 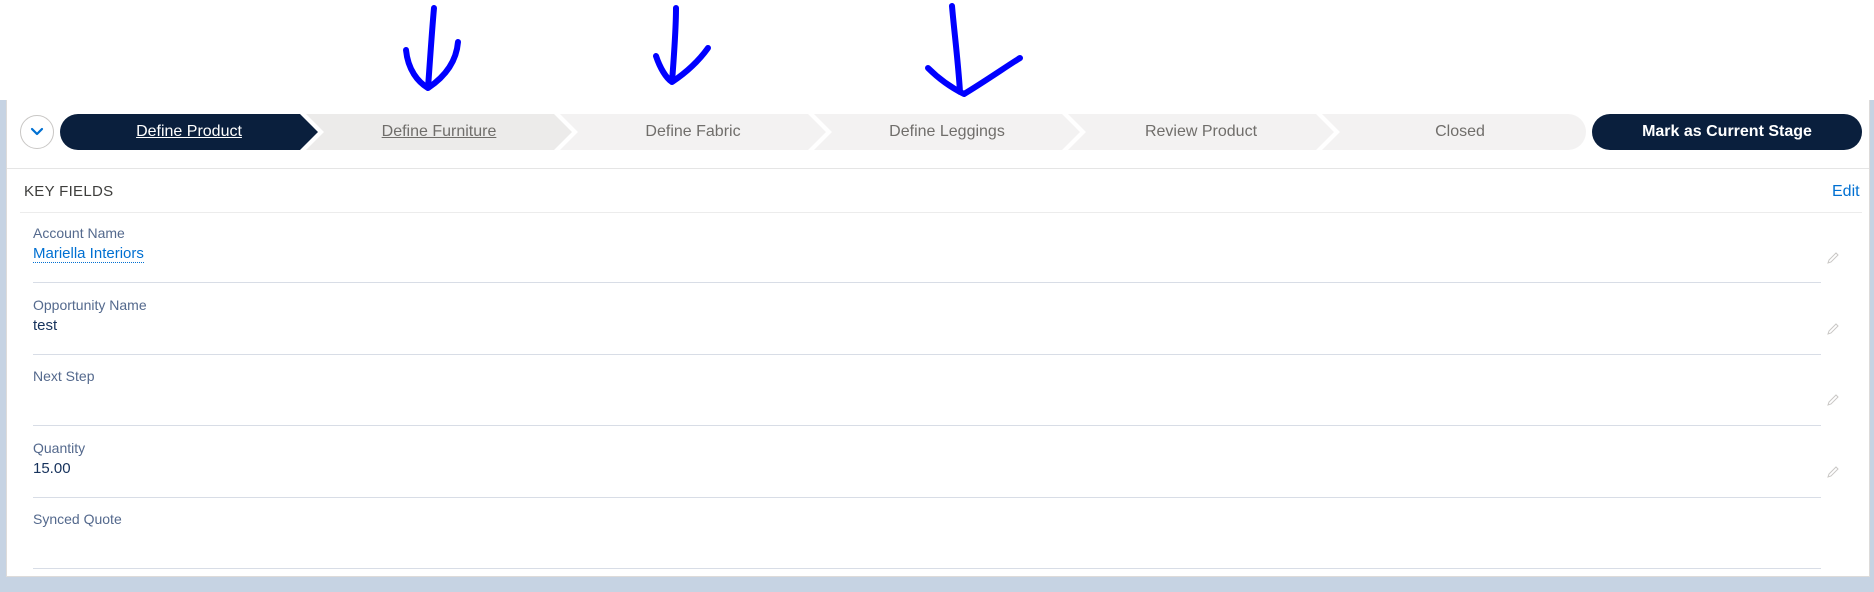 I want to click on field-value: 15.00, so click(x=52, y=468).